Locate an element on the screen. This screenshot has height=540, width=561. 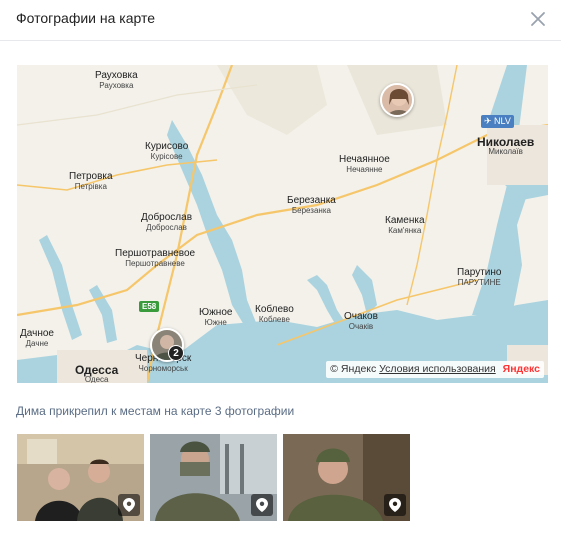
city-koblevo: Коблево Коблеве is located at coordinates (274, 314).